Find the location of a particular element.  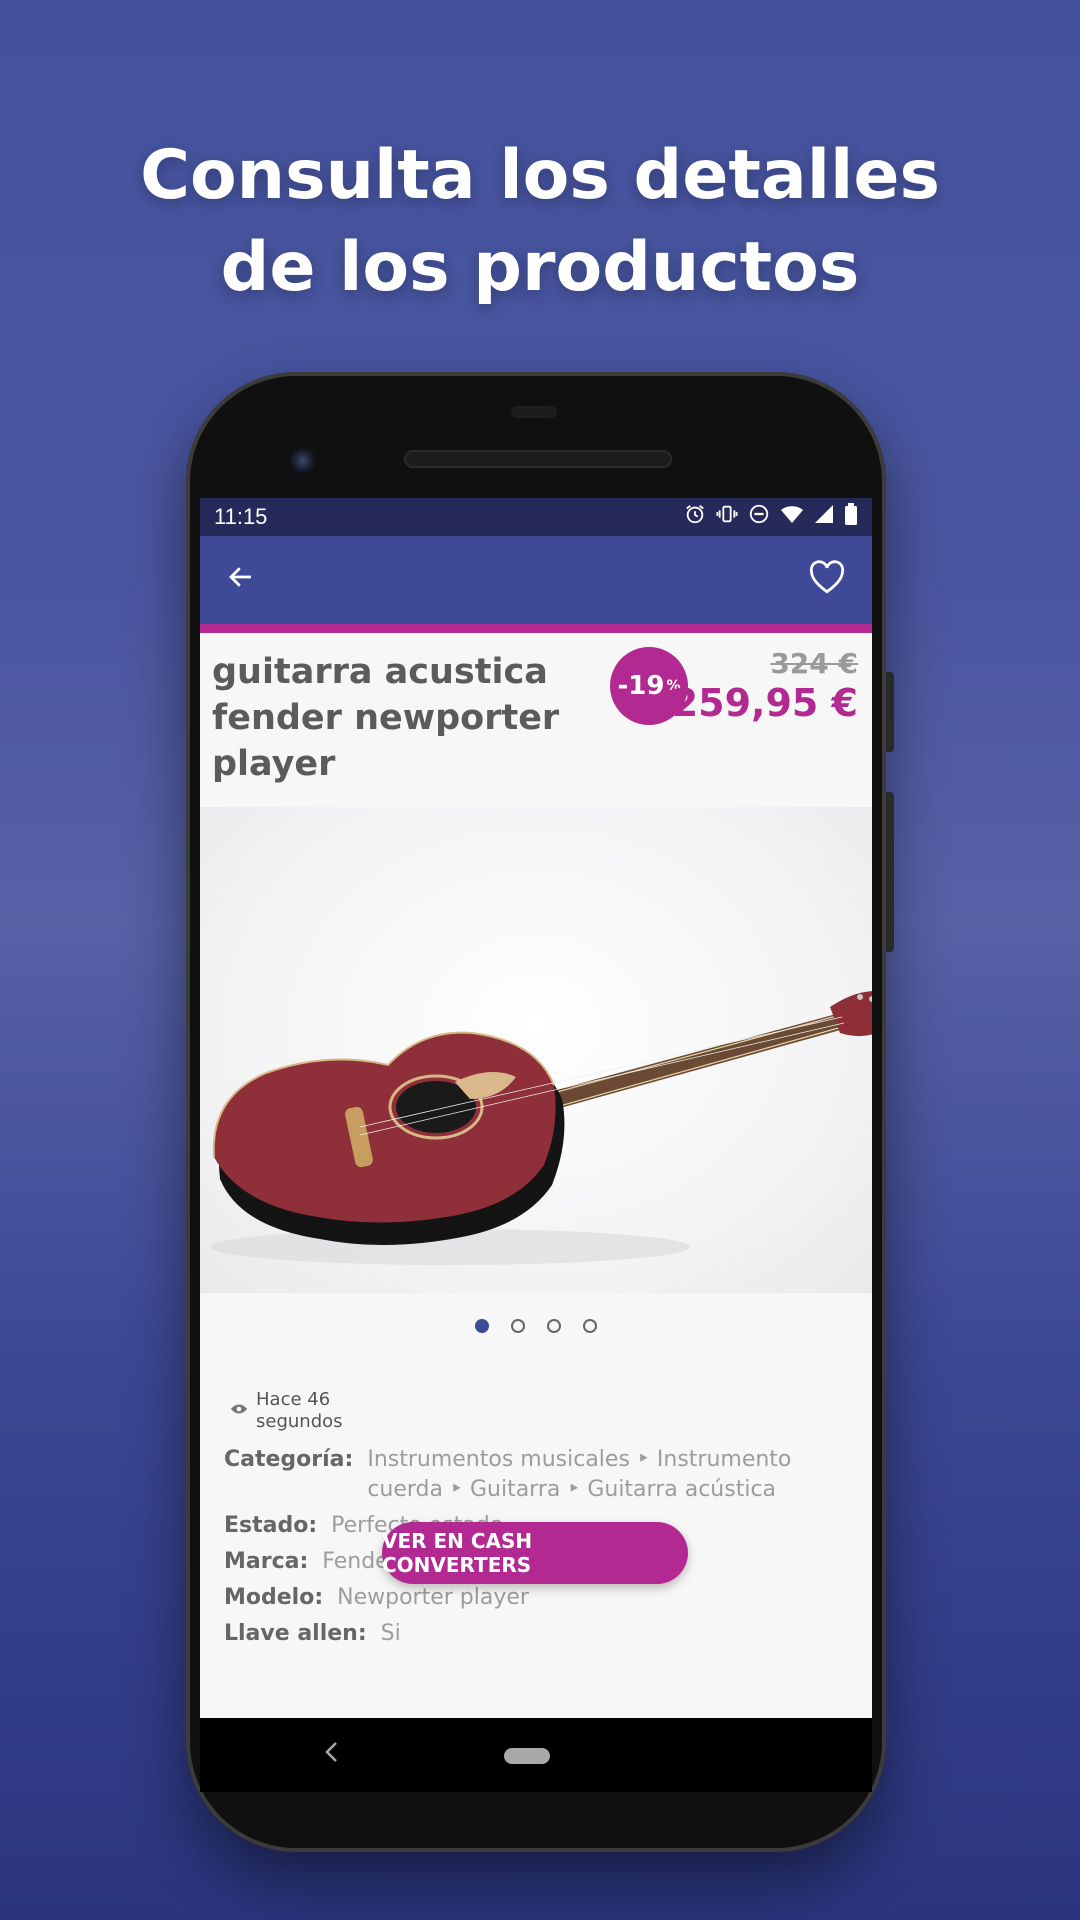

headline-line-2: de los productos is located at coordinates (540, 267).